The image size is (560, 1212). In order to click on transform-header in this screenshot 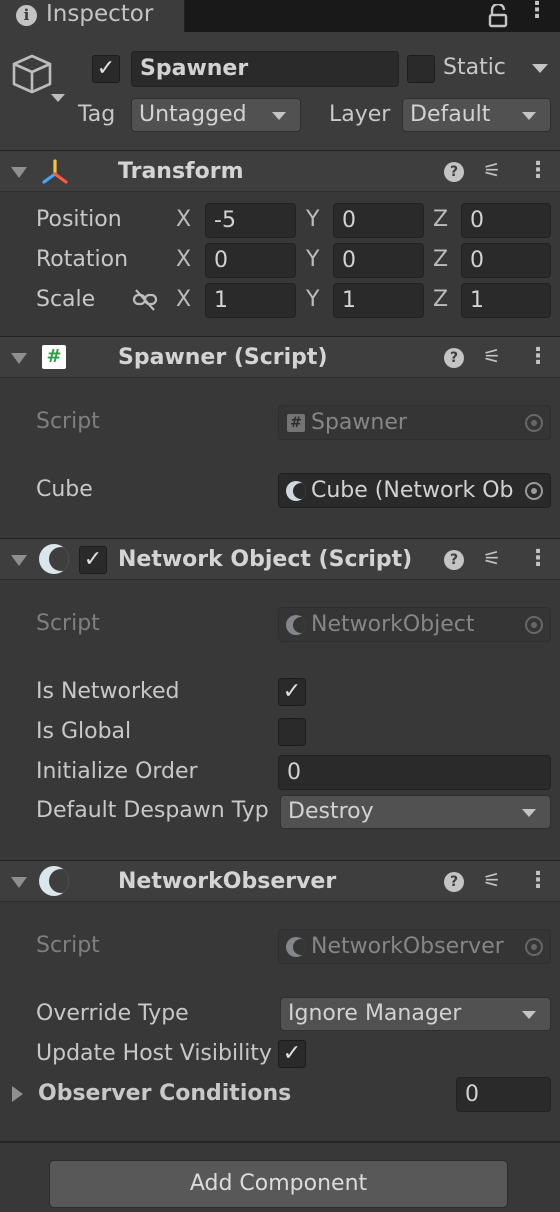, I will do `click(280, 171)`.